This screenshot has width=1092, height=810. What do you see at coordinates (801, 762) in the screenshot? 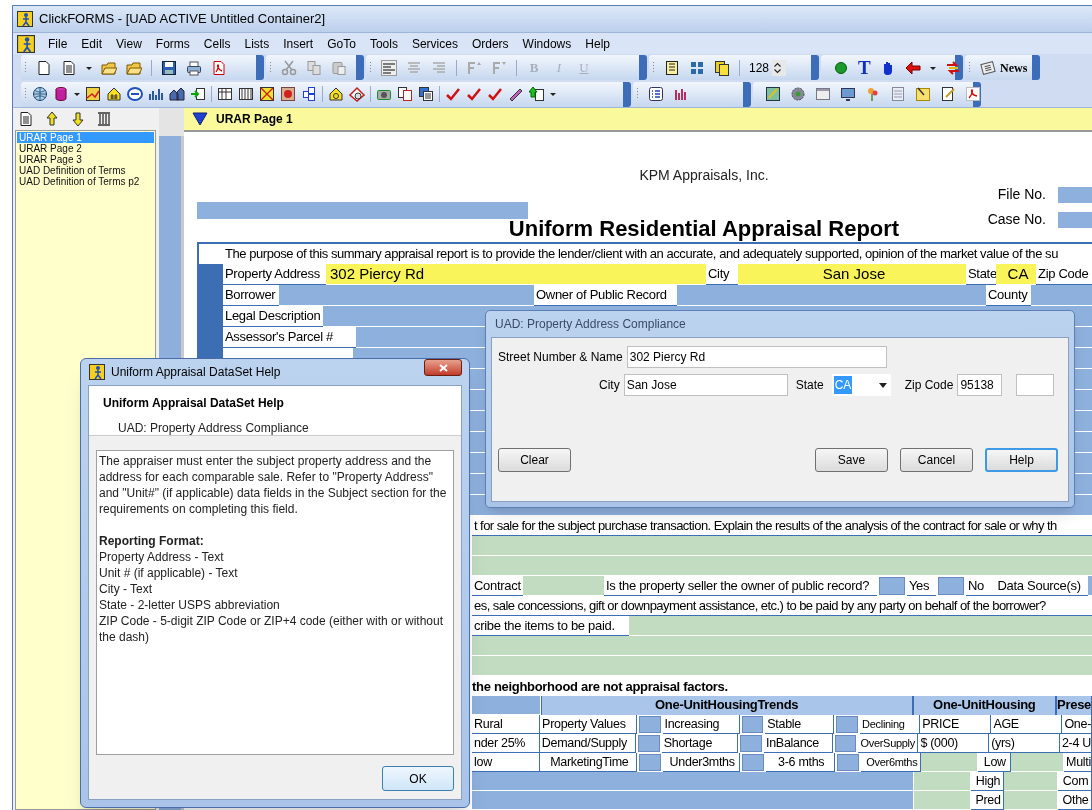
I see `field-label: 3-6 mths` at bounding box center [801, 762].